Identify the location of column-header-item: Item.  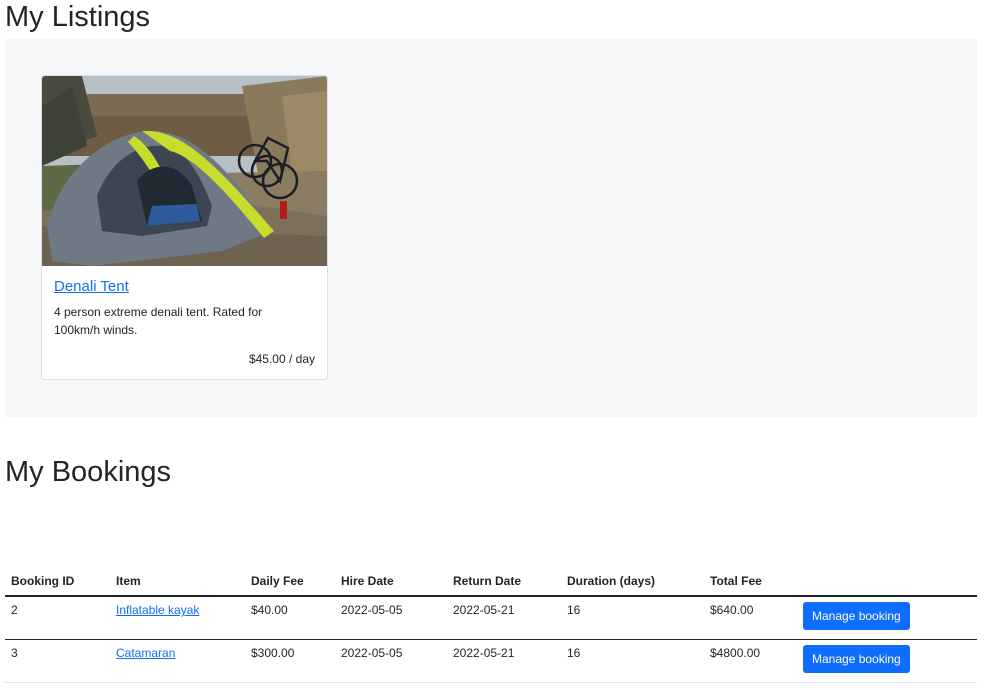
(177, 583).